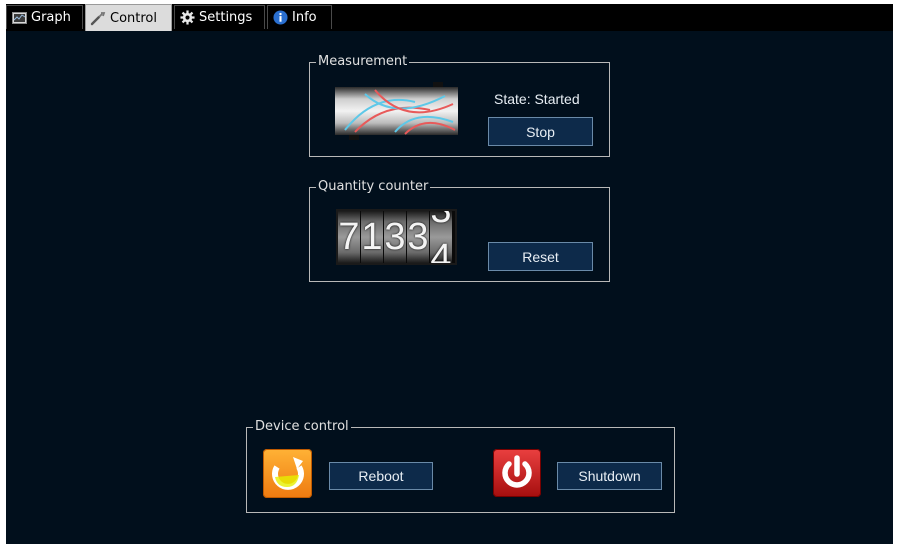 The height and width of the screenshot is (546, 899). What do you see at coordinates (459, 105) in the screenshot?
I see `measurement-group: Measurement State: Started Stop` at bounding box center [459, 105].